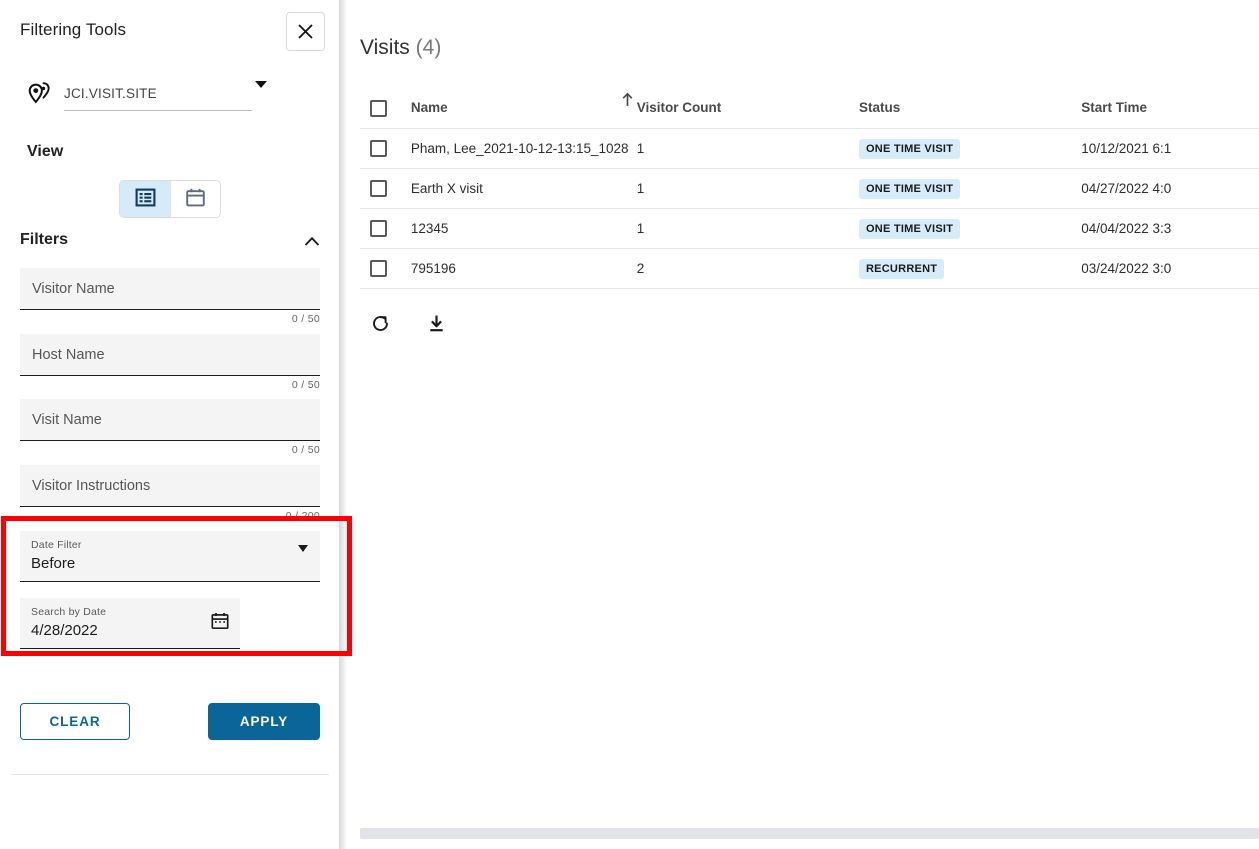 This screenshot has width=1259, height=849. What do you see at coordinates (110, 93) in the screenshot?
I see `site-select-value: JCI.VISIT.SITE` at bounding box center [110, 93].